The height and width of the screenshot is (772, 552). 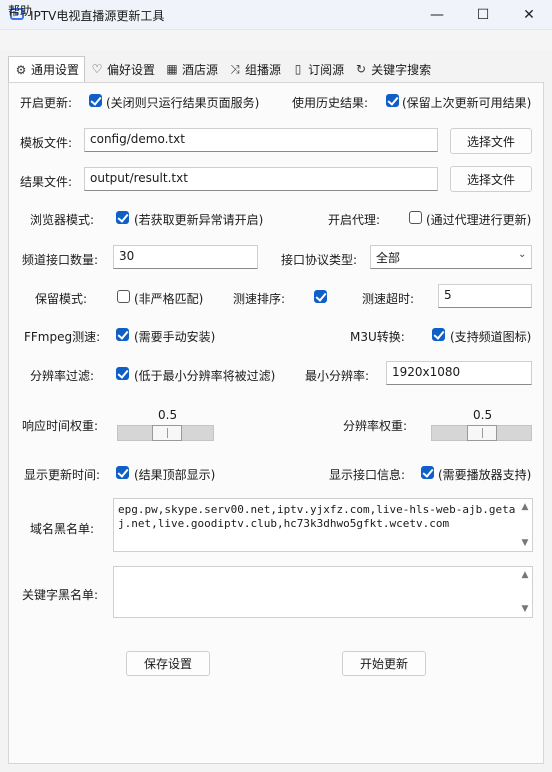 I want to click on show-update-time-checkbox, so click(x=122, y=472).